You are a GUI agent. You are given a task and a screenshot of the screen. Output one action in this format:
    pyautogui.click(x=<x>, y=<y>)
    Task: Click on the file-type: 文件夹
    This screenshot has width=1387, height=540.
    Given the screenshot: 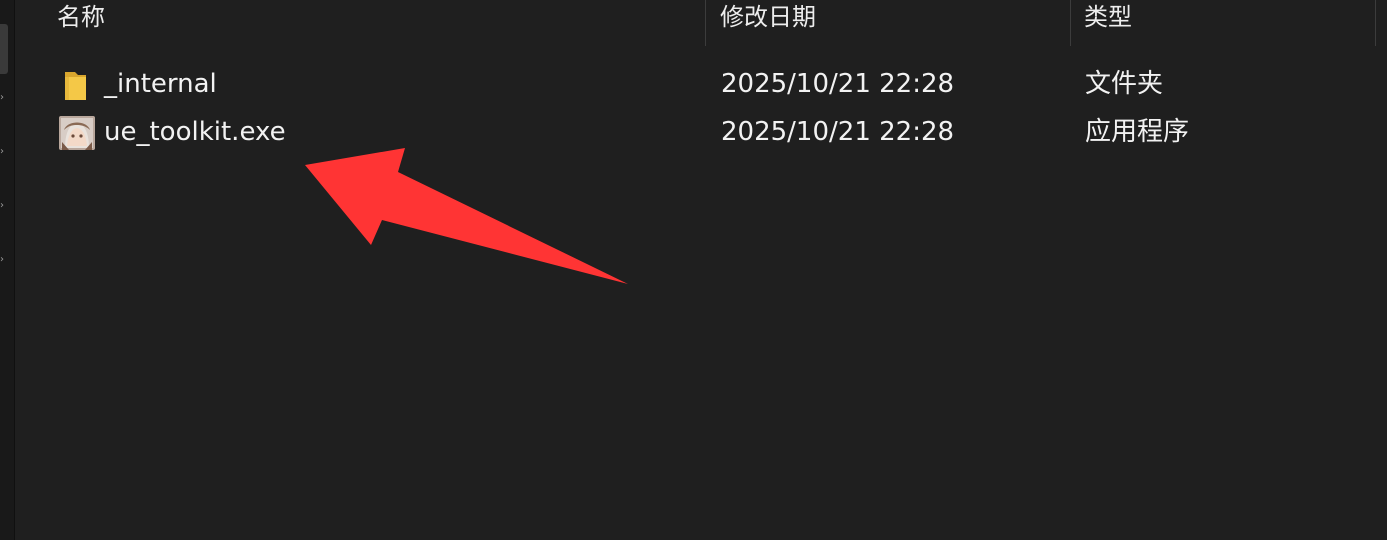 What is the action you would take?
    pyautogui.click(x=1124, y=84)
    